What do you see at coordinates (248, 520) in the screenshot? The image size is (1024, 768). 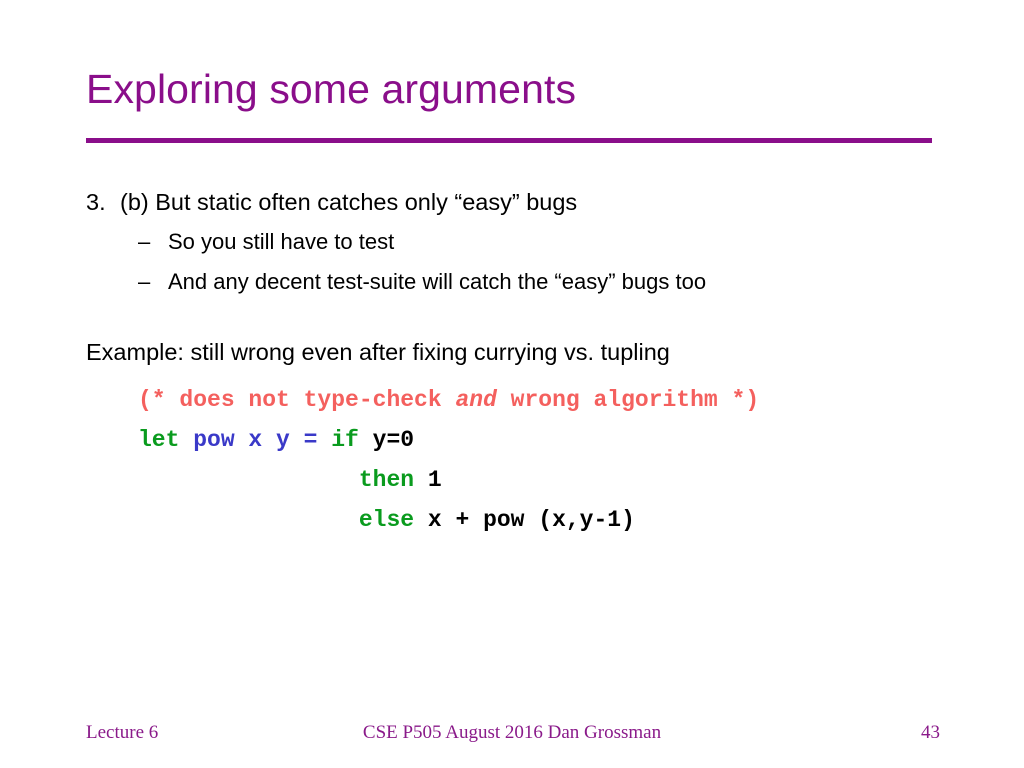 I see `code-indent-else` at bounding box center [248, 520].